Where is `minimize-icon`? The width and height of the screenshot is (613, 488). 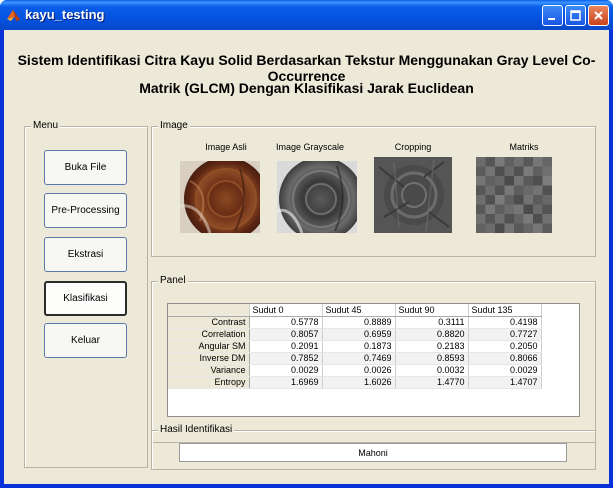
minimize-icon is located at coordinates (551, 19).